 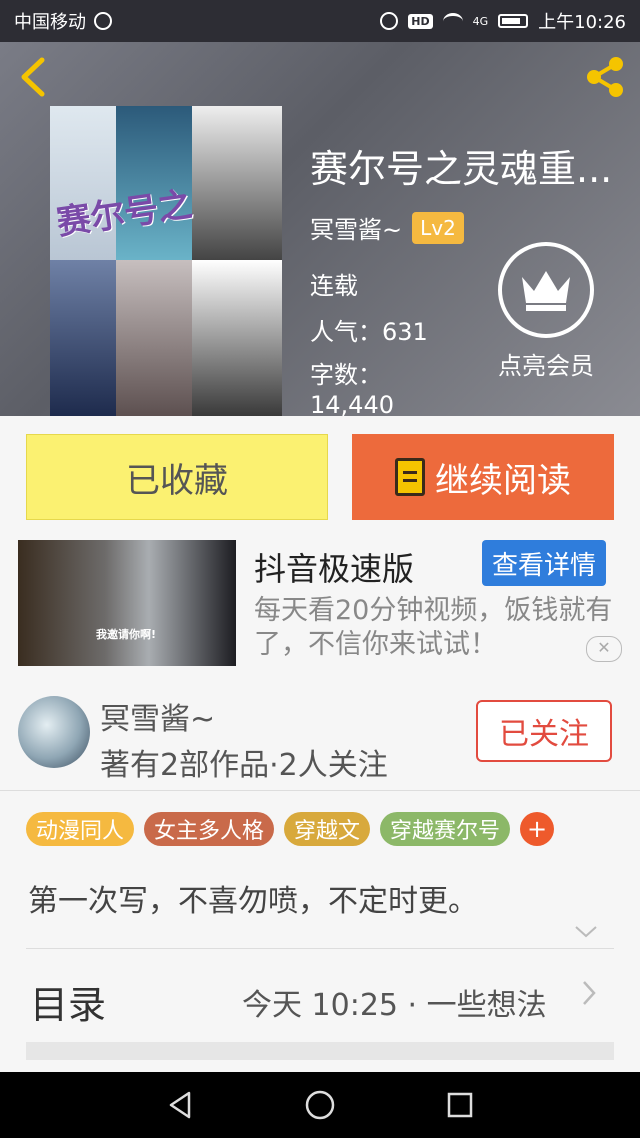 What do you see at coordinates (544, 563) in the screenshot?
I see `ad-details-button: 查看详情` at bounding box center [544, 563].